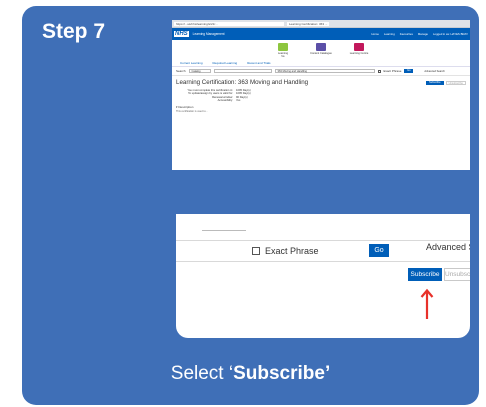 This screenshot has width=486, height=407. I want to click on caption-bold: Subscribe’, so click(282, 373).